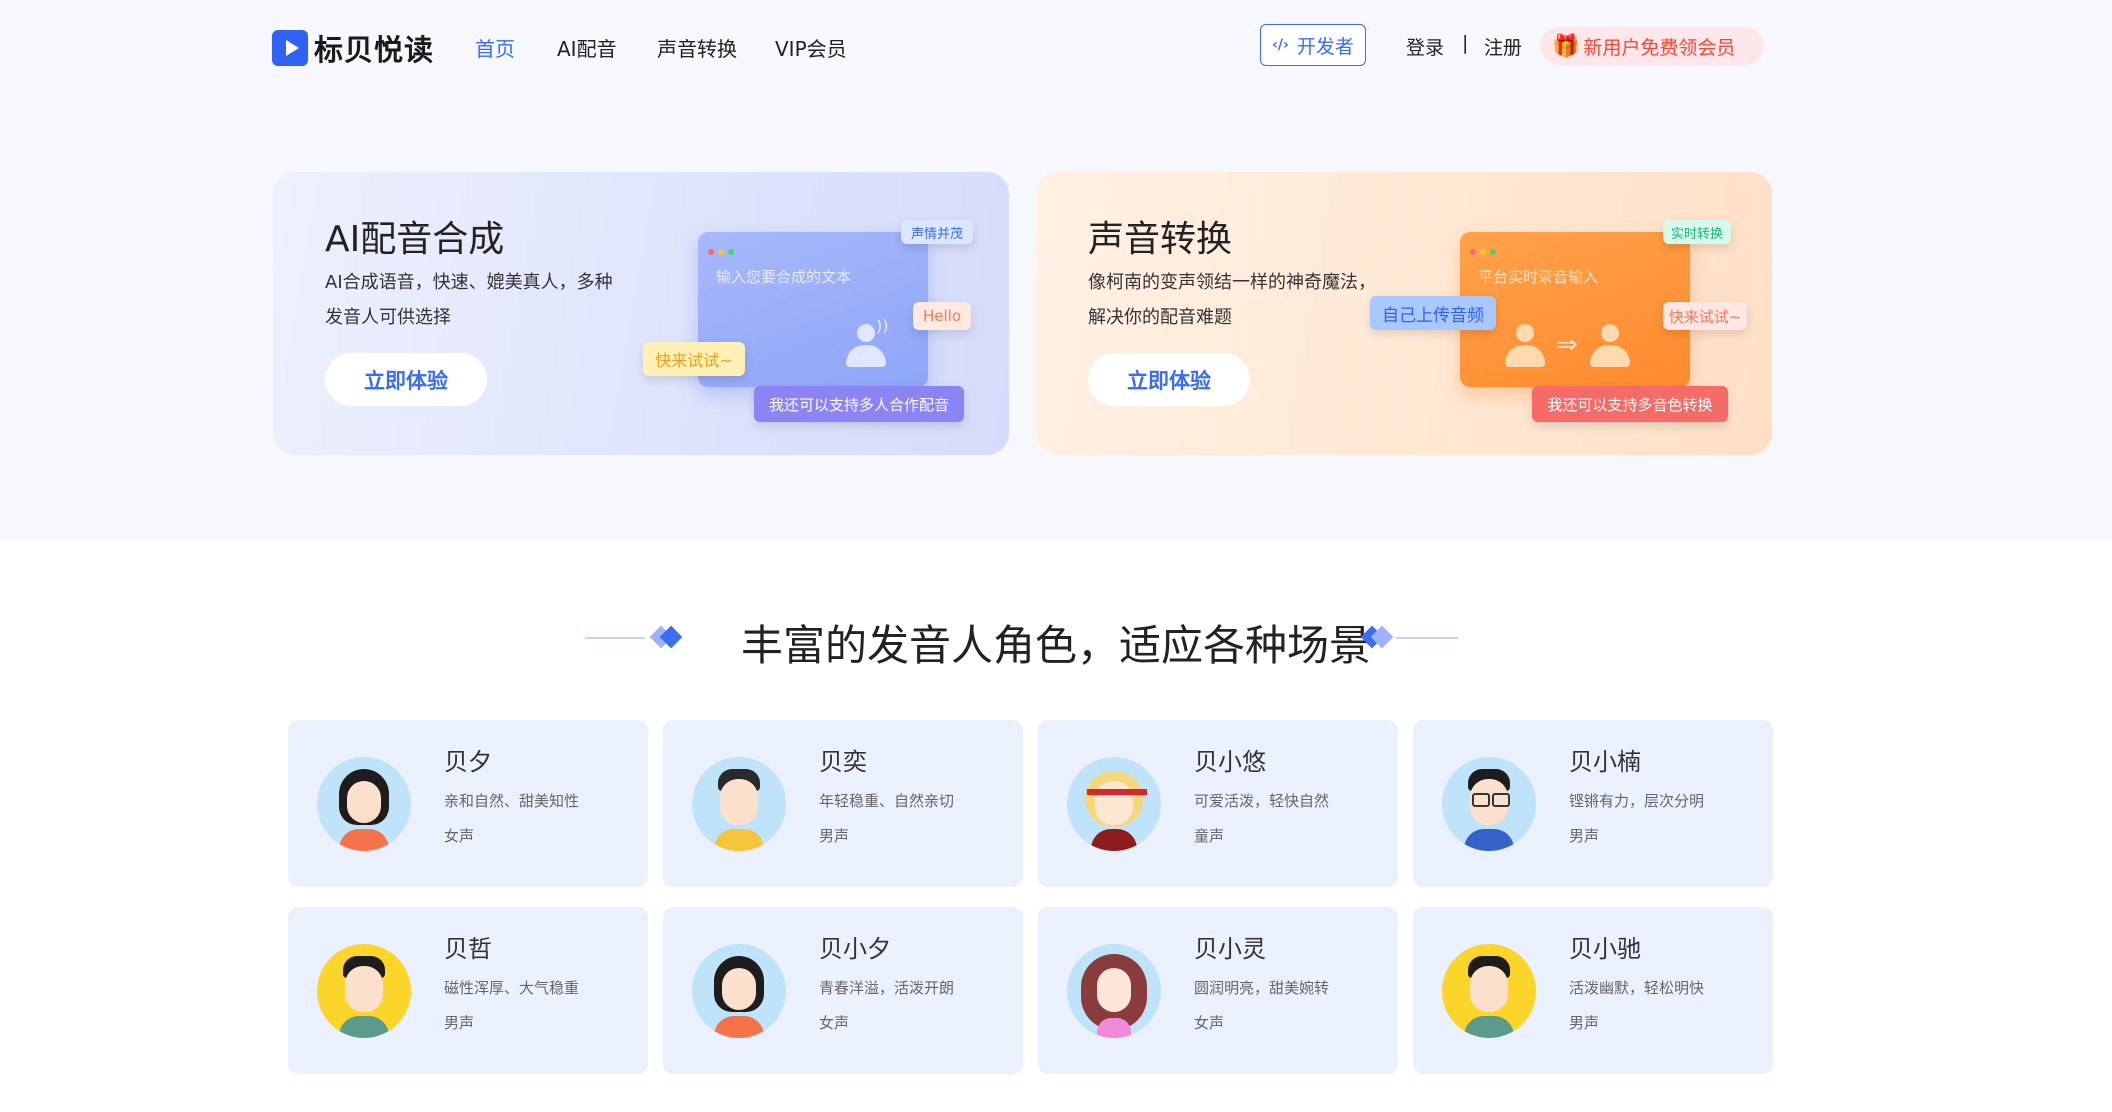 The height and width of the screenshot is (1112, 2112). I want to click on developer-label: 开发者, so click(1325, 46).